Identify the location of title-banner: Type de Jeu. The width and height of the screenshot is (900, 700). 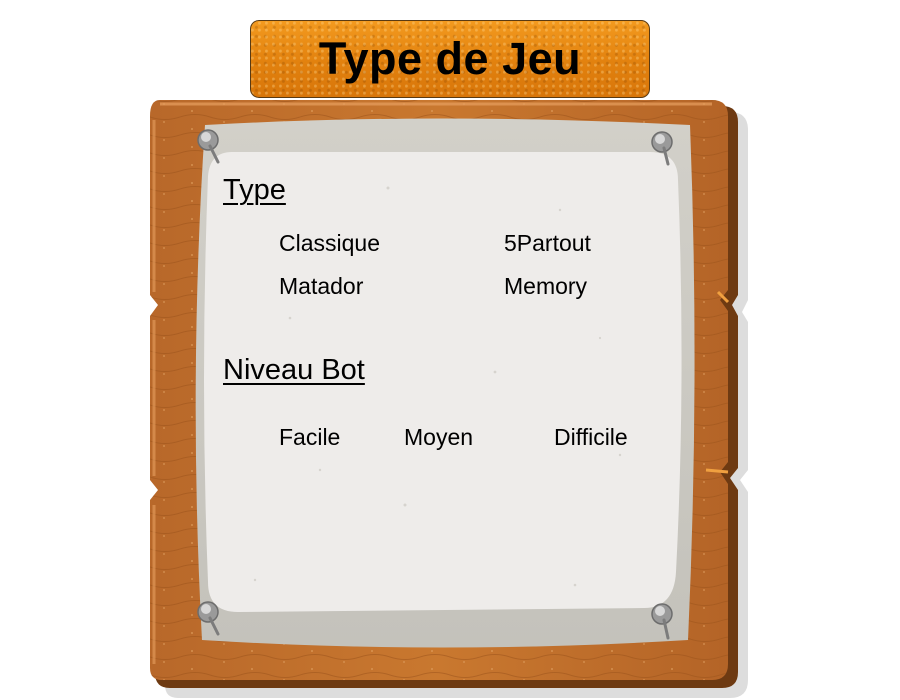
(450, 59).